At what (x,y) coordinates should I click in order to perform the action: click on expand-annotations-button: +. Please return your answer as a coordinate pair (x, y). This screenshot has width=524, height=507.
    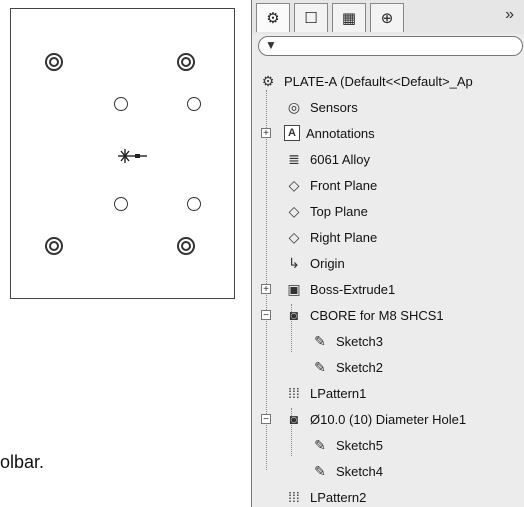
    Looking at the image, I should click on (266, 133).